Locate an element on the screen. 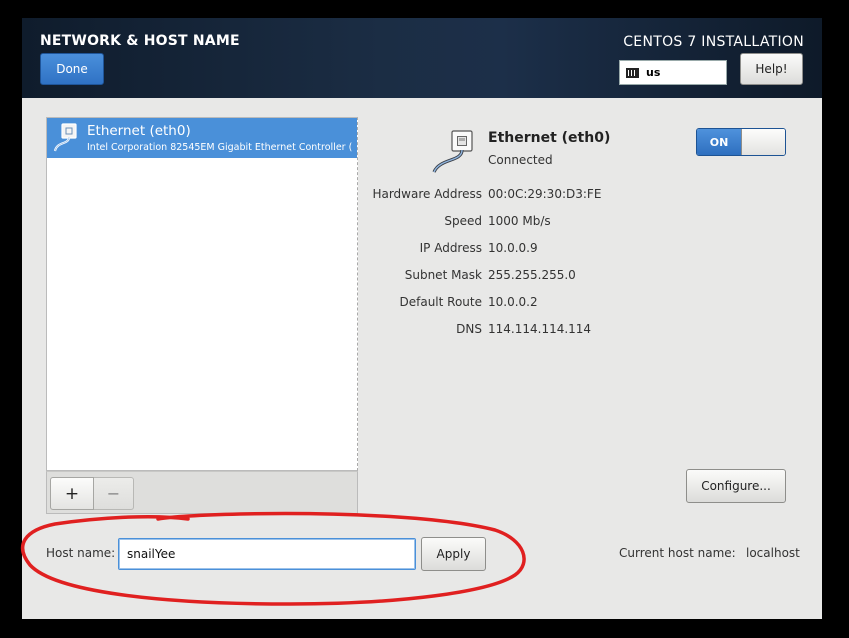  remove-device-button: − is located at coordinates (114, 493).